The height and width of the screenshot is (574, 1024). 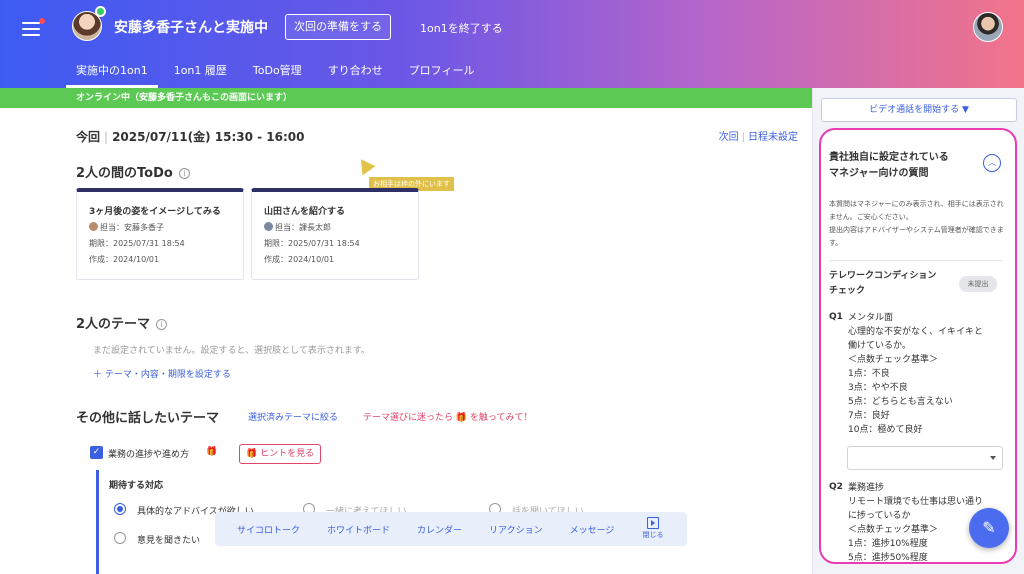 I want to click on theme-title: 2人のテーマ, so click(x=113, y=324).